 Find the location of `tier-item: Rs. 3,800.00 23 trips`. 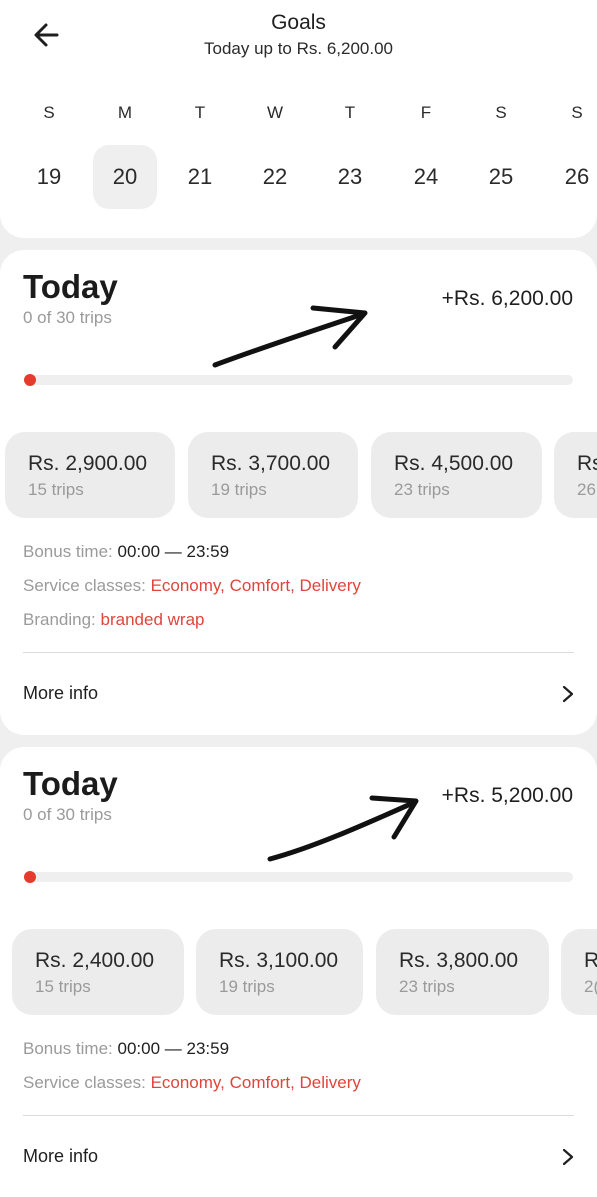

tier-item: Rs. 3,800.00 23 trips is located at coordinates (462, 972).